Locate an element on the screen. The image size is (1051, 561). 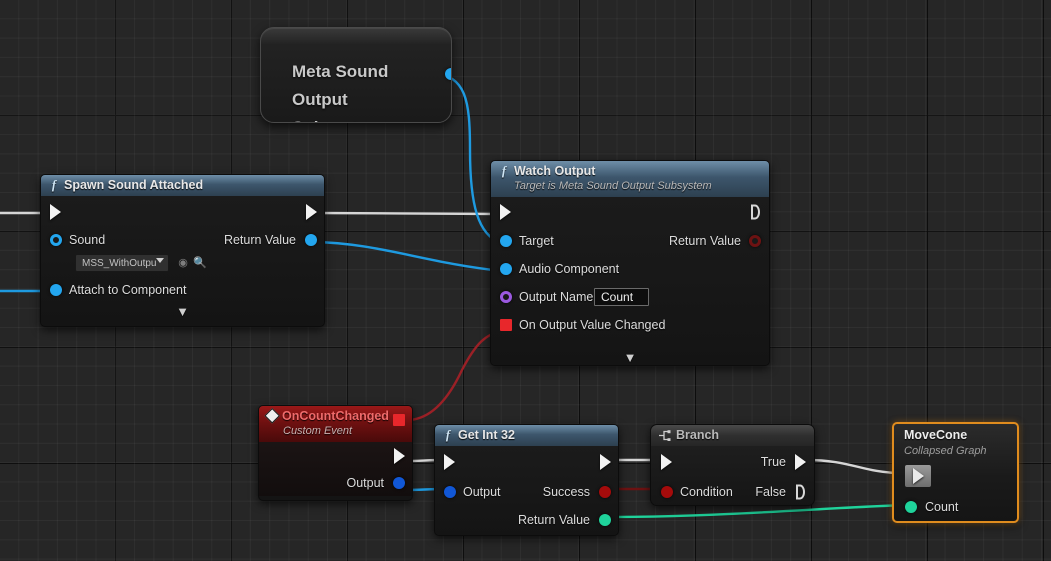
sound-asset-dropdown: MSS_WithOutpu is located at coordinates (122, 263).